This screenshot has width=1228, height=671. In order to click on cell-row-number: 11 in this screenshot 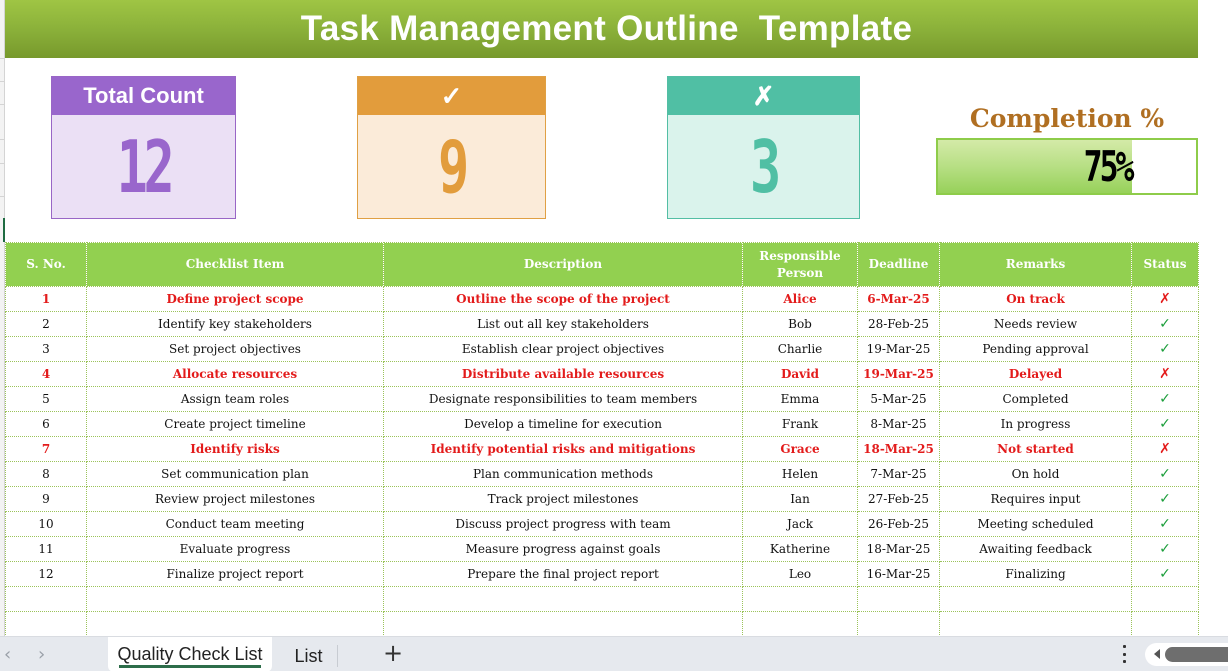, I will do `click(46, 549)`.